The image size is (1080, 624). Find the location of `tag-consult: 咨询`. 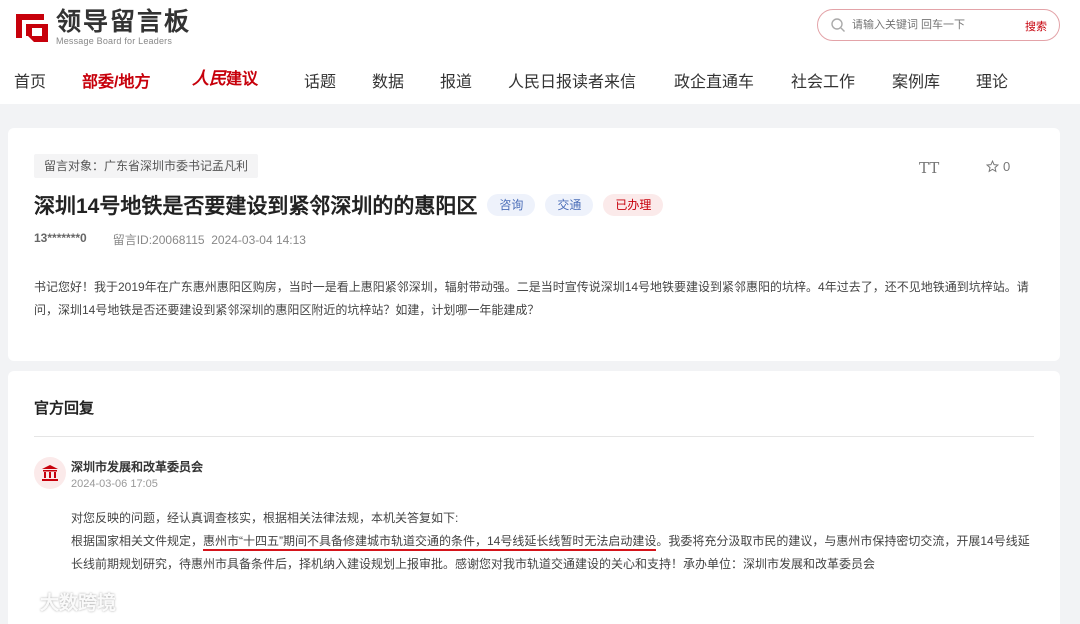

tag-consult: 咨询 is located at coordinates (511, 205).